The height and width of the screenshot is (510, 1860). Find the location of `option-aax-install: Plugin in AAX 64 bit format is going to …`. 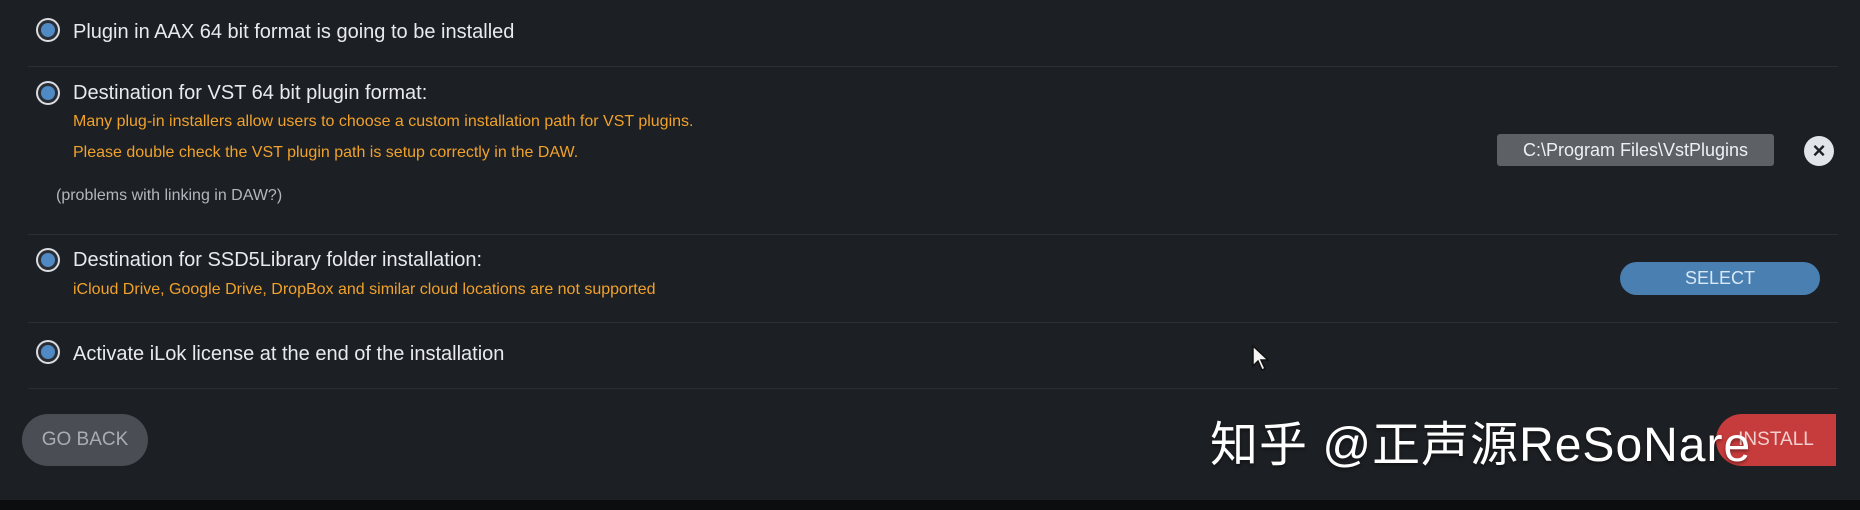

option-aax-install: Plugin in AAX 64 bit format is going to … is located at coordinates (933, 33).